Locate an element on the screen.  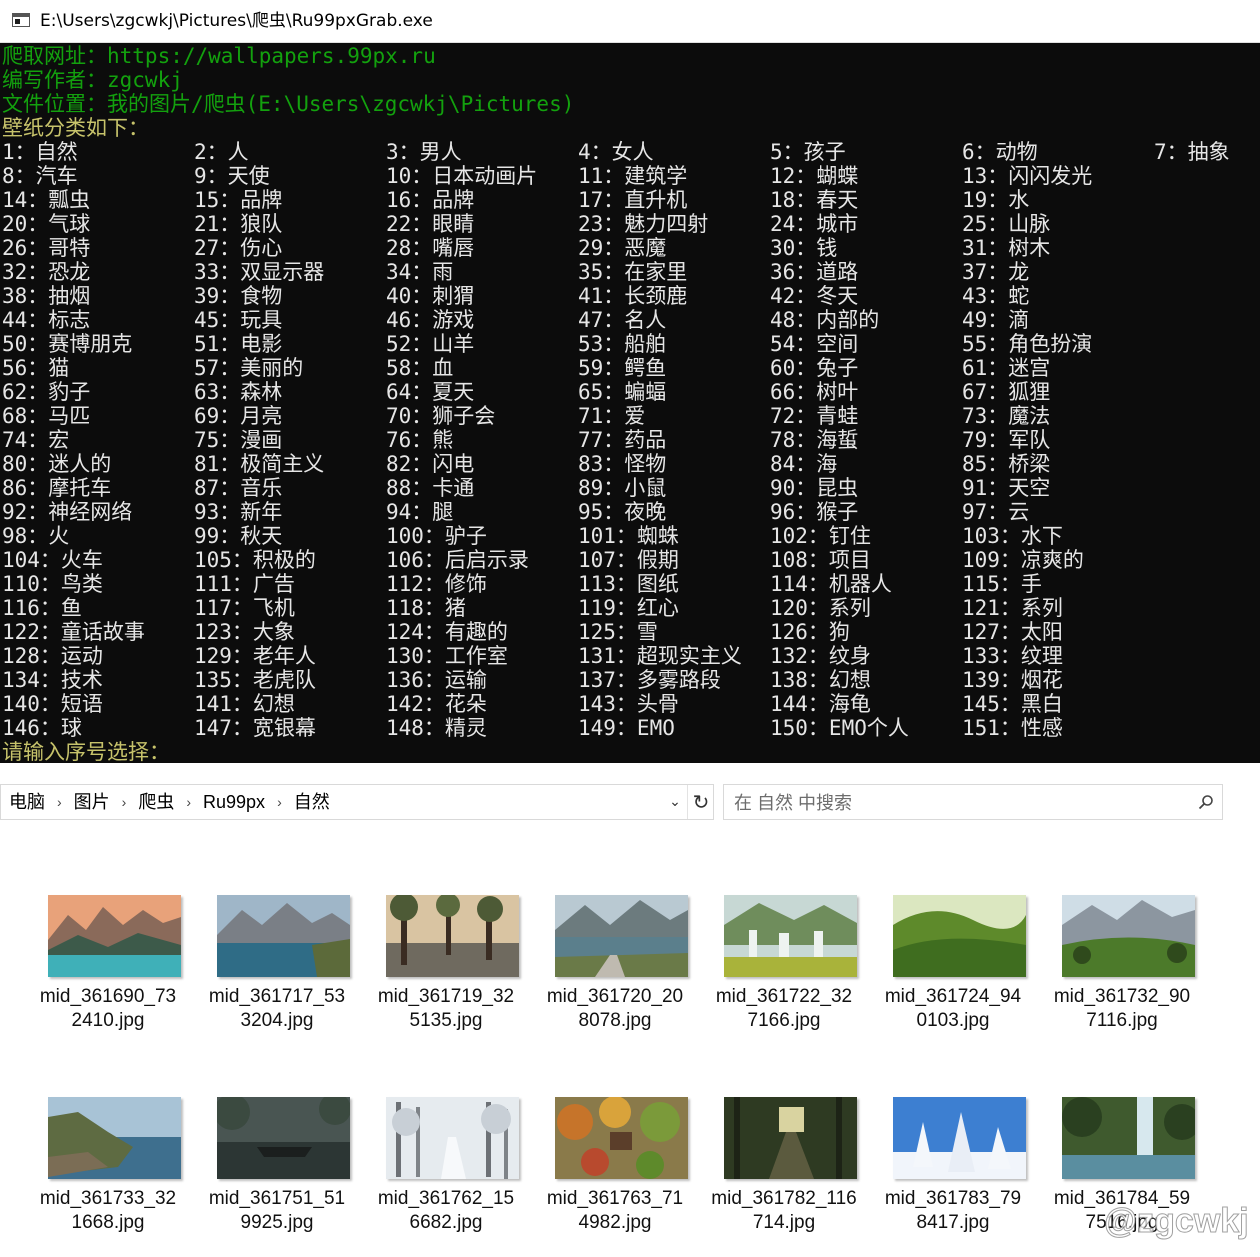
file-name: mid_361732_907116.jpg is located at coordinates (1122, 1008).